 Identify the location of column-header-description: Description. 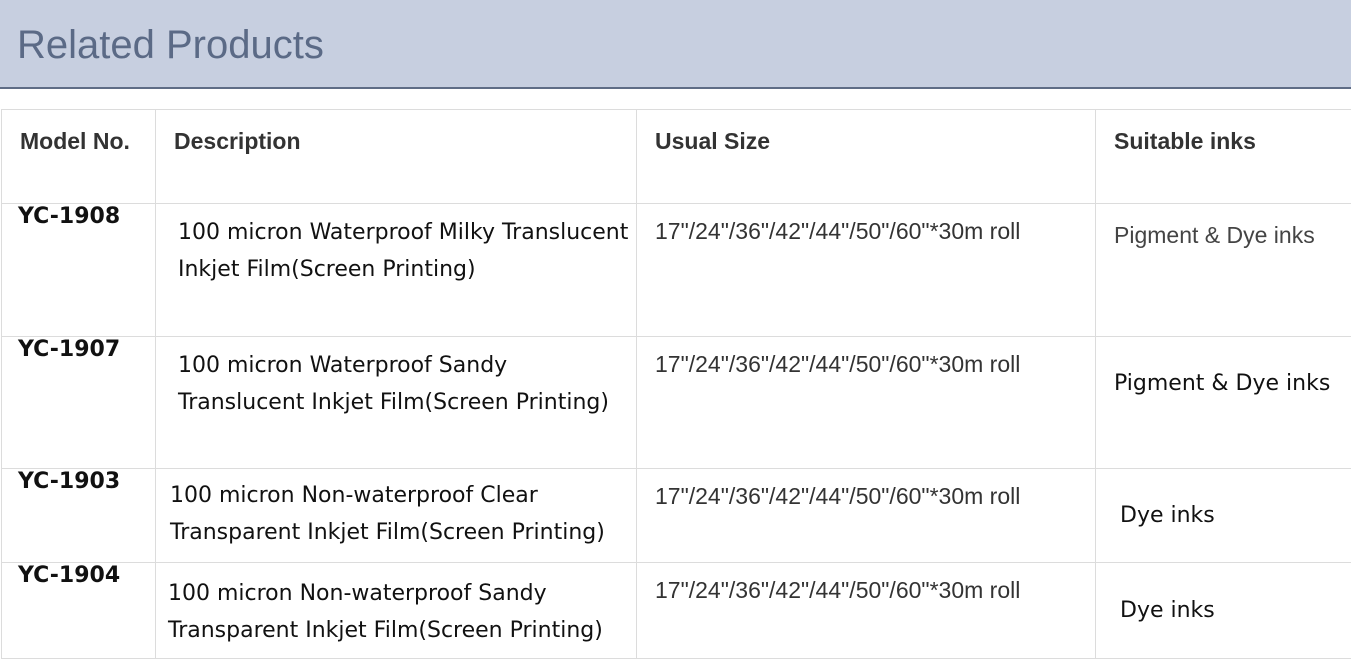
(396, 157).